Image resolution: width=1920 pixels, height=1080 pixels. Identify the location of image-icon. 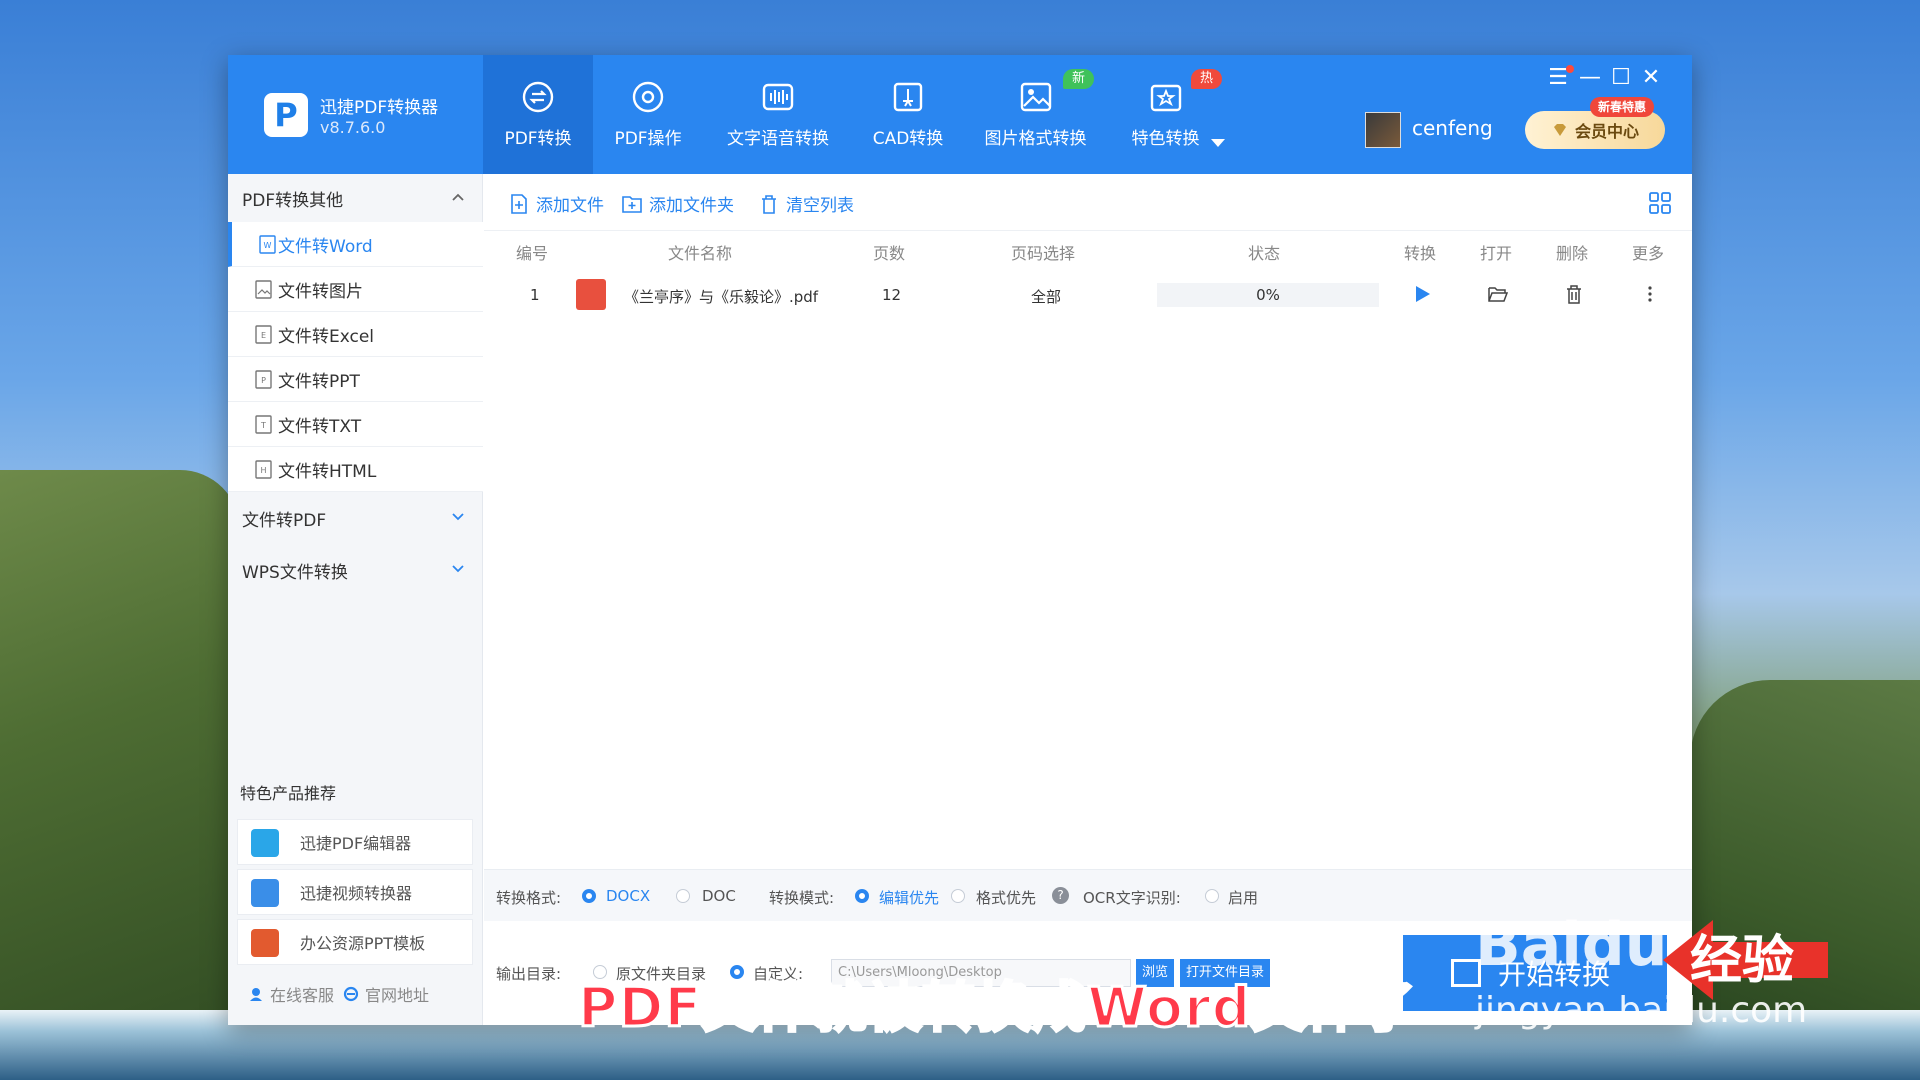
(1036, 97).